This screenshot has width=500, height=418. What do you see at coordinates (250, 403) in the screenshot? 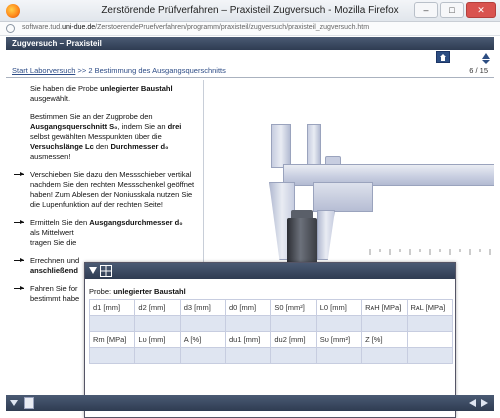
I see `bottom-toolbar` at bounding box center [250, 403].